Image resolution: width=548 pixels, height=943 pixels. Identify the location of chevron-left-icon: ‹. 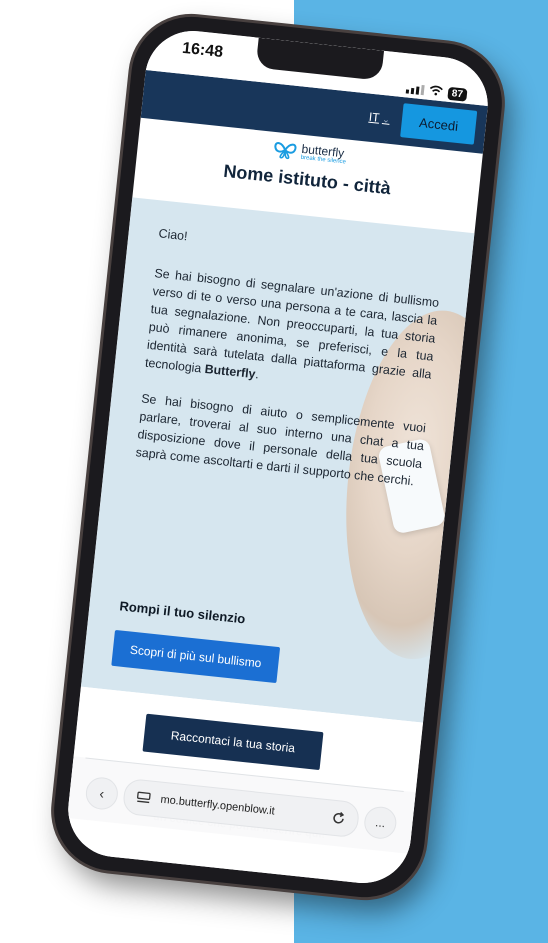
(102, 793).